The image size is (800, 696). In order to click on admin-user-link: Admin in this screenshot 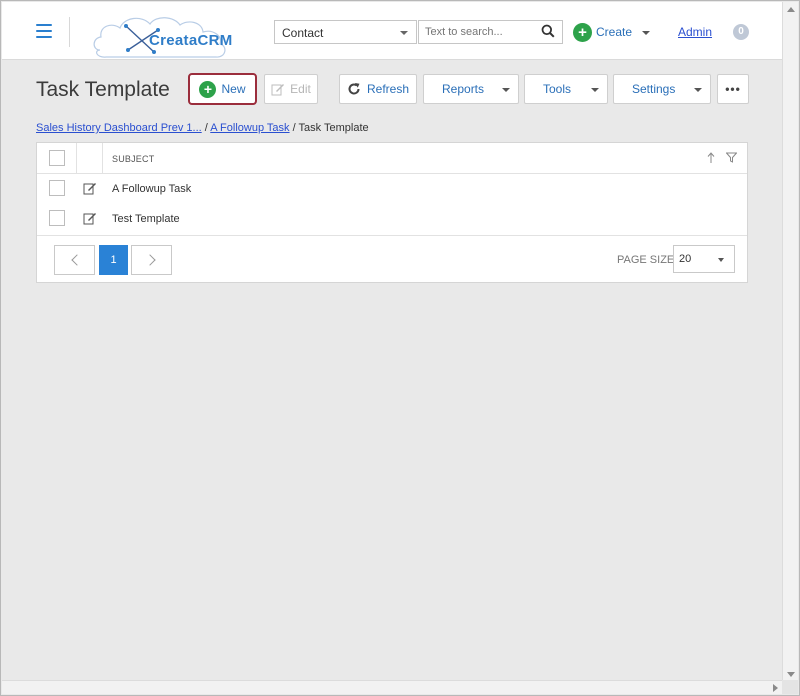, I will do `click(695, 32)`.